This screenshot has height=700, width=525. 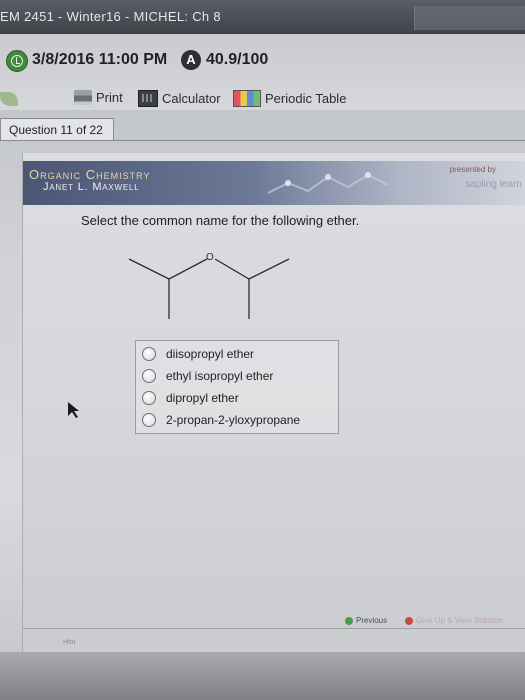 What do you see at coordinates (493, 184) in the screenshot?
I see `sapling-logo: sapling learn` at bounding box center [493, 184].